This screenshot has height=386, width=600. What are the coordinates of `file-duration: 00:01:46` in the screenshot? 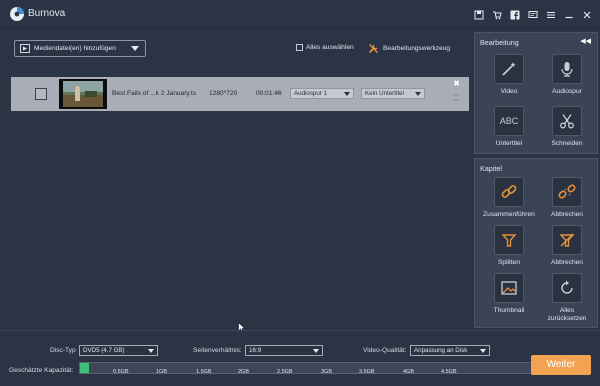 It's located at (269, 93).